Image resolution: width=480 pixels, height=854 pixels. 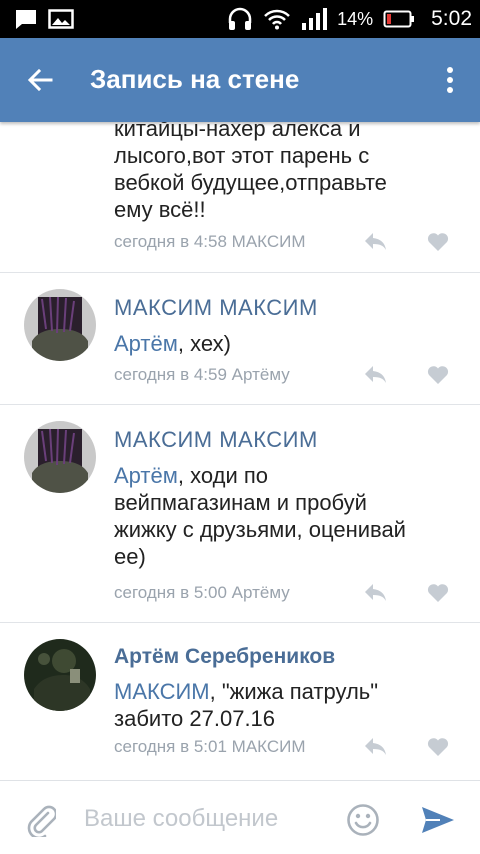 I want to click on battery-percent: 14%, so click(x=355, y=18).